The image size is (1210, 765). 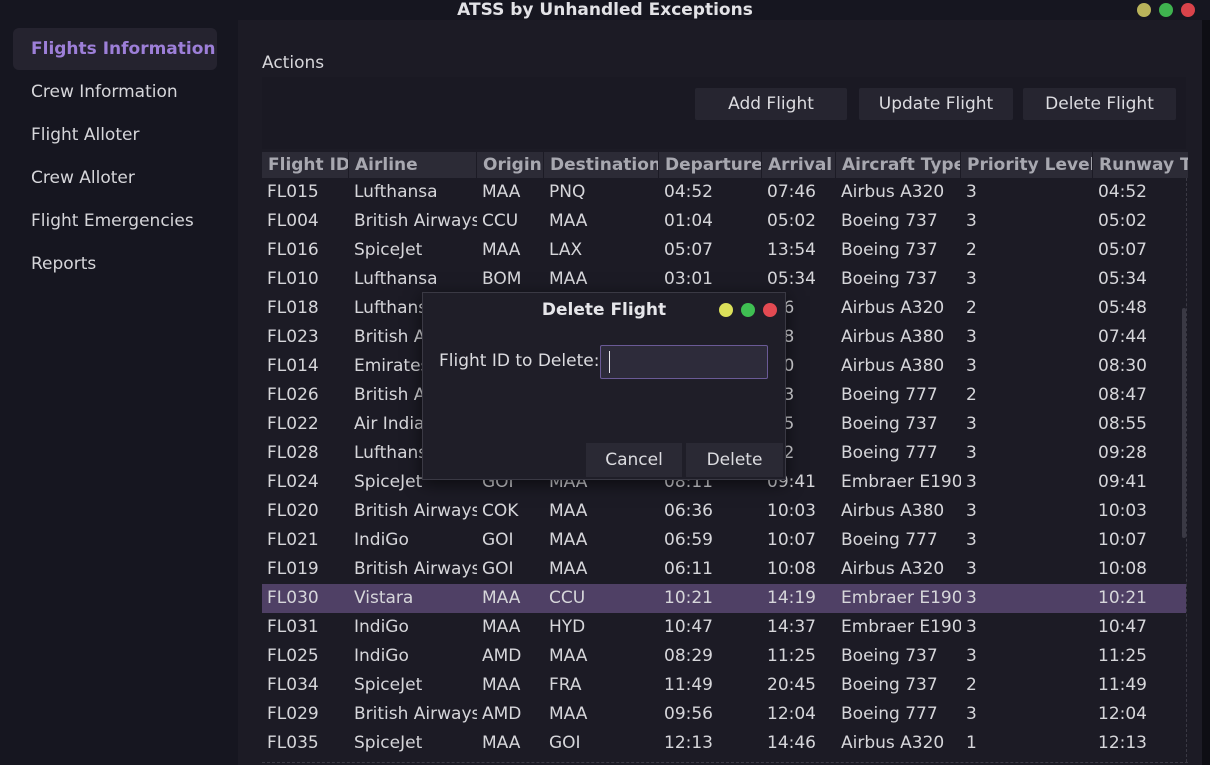 I want to click on table-cell: SpiceJet, so click(x=388, y=685).